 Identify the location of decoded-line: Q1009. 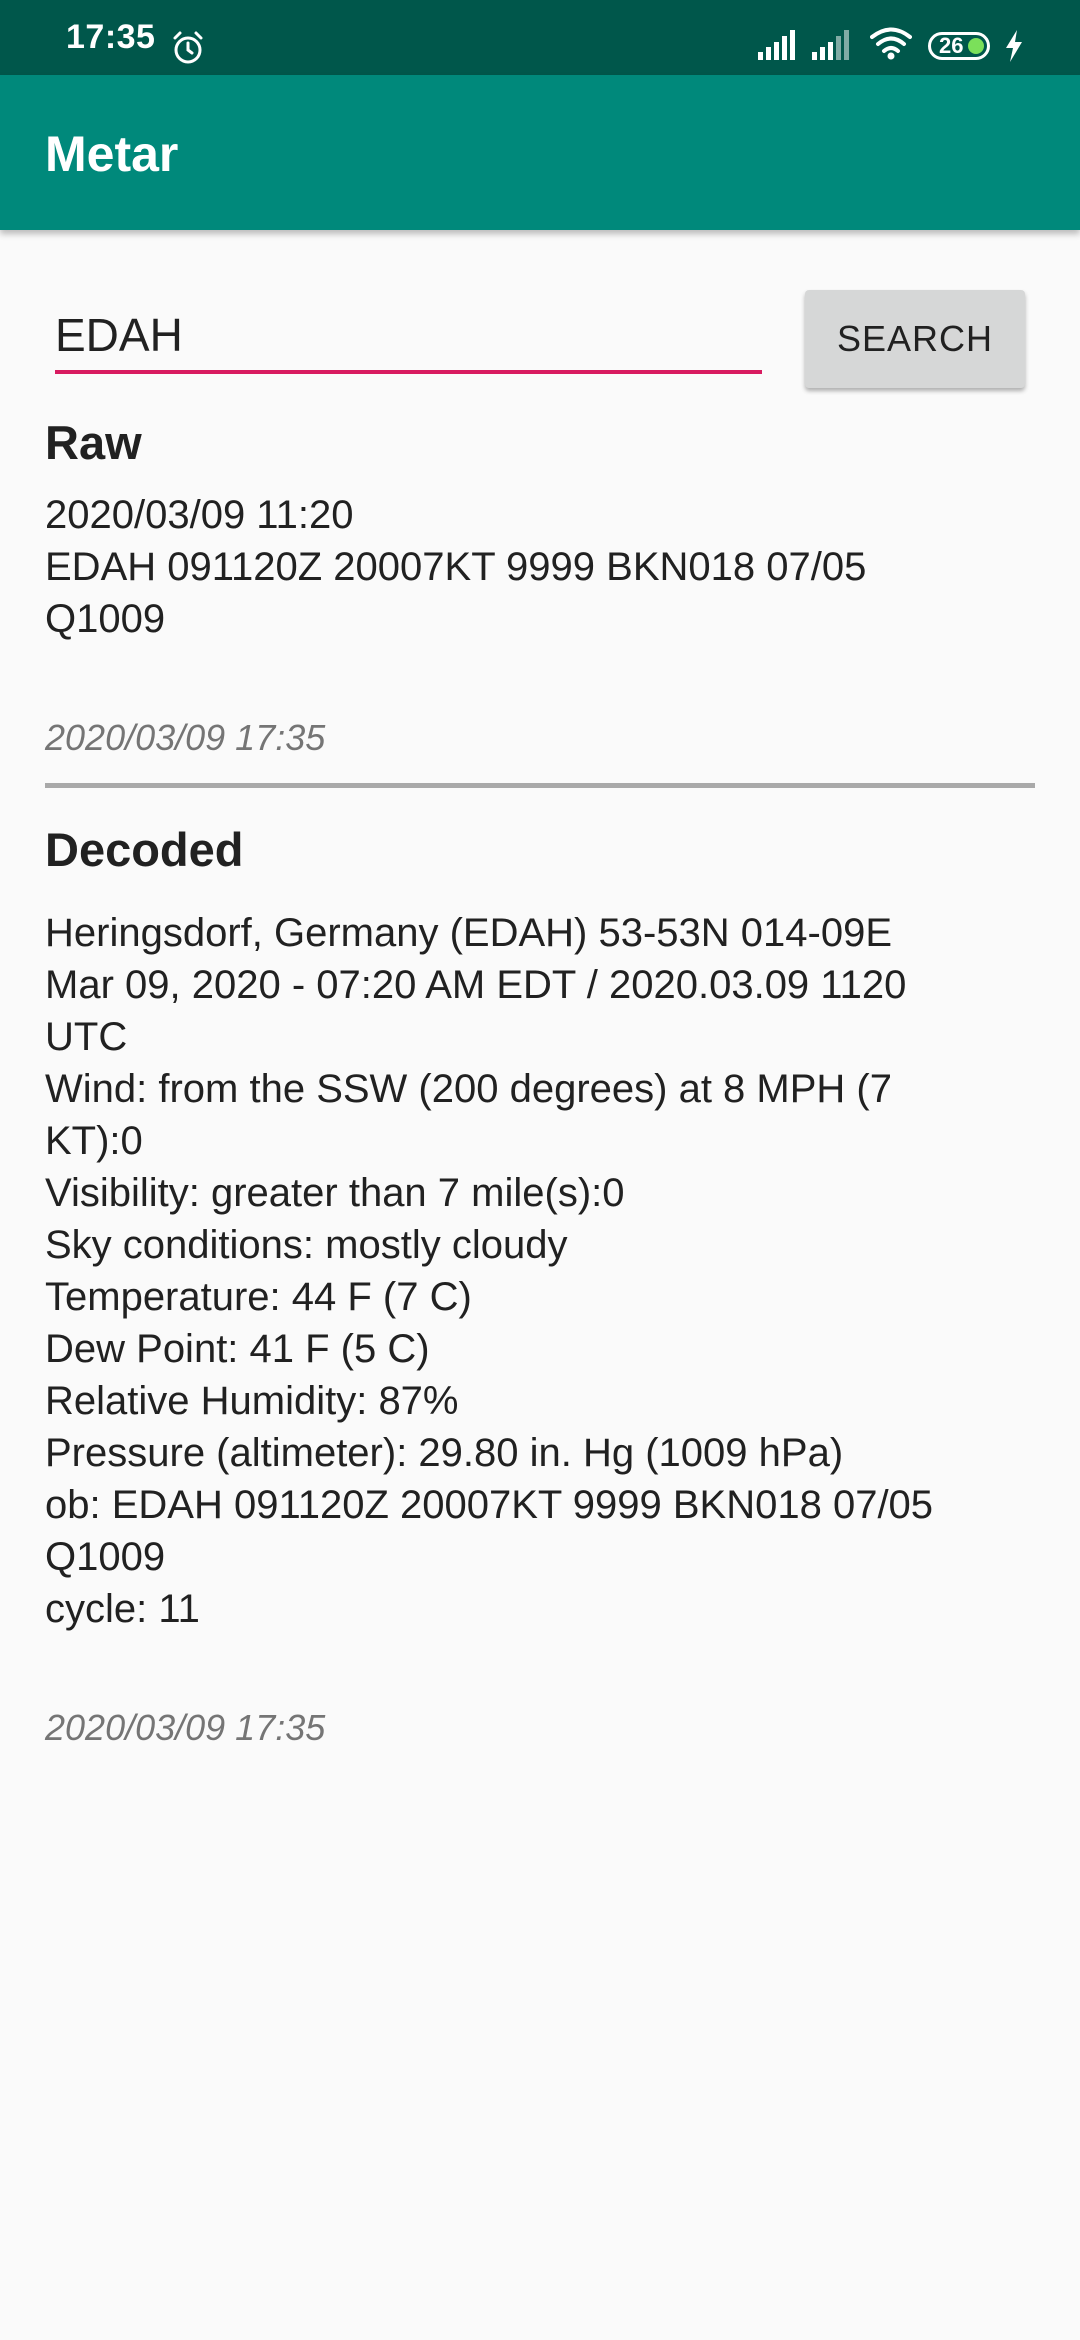
(105, 1557).